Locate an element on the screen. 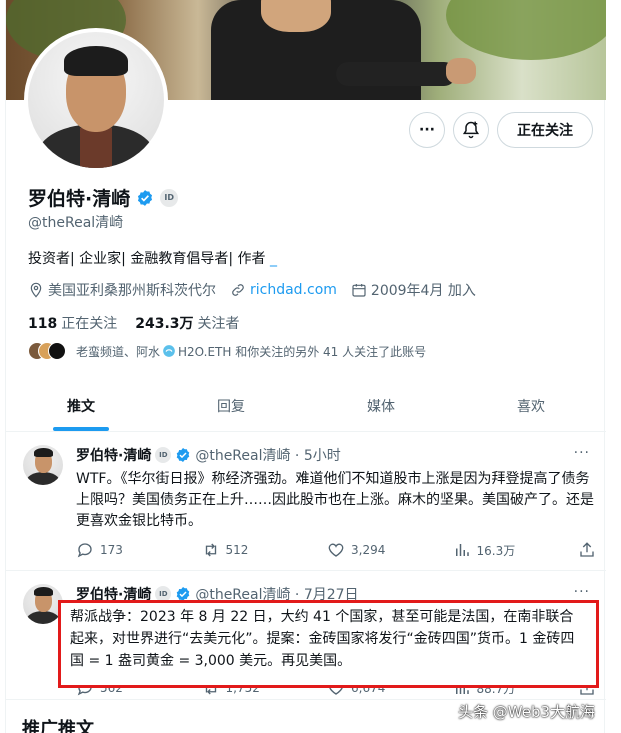 The height and width of the screenshot is (733, 621). following-label: 正在关注 is located at coordinates (89, 324).